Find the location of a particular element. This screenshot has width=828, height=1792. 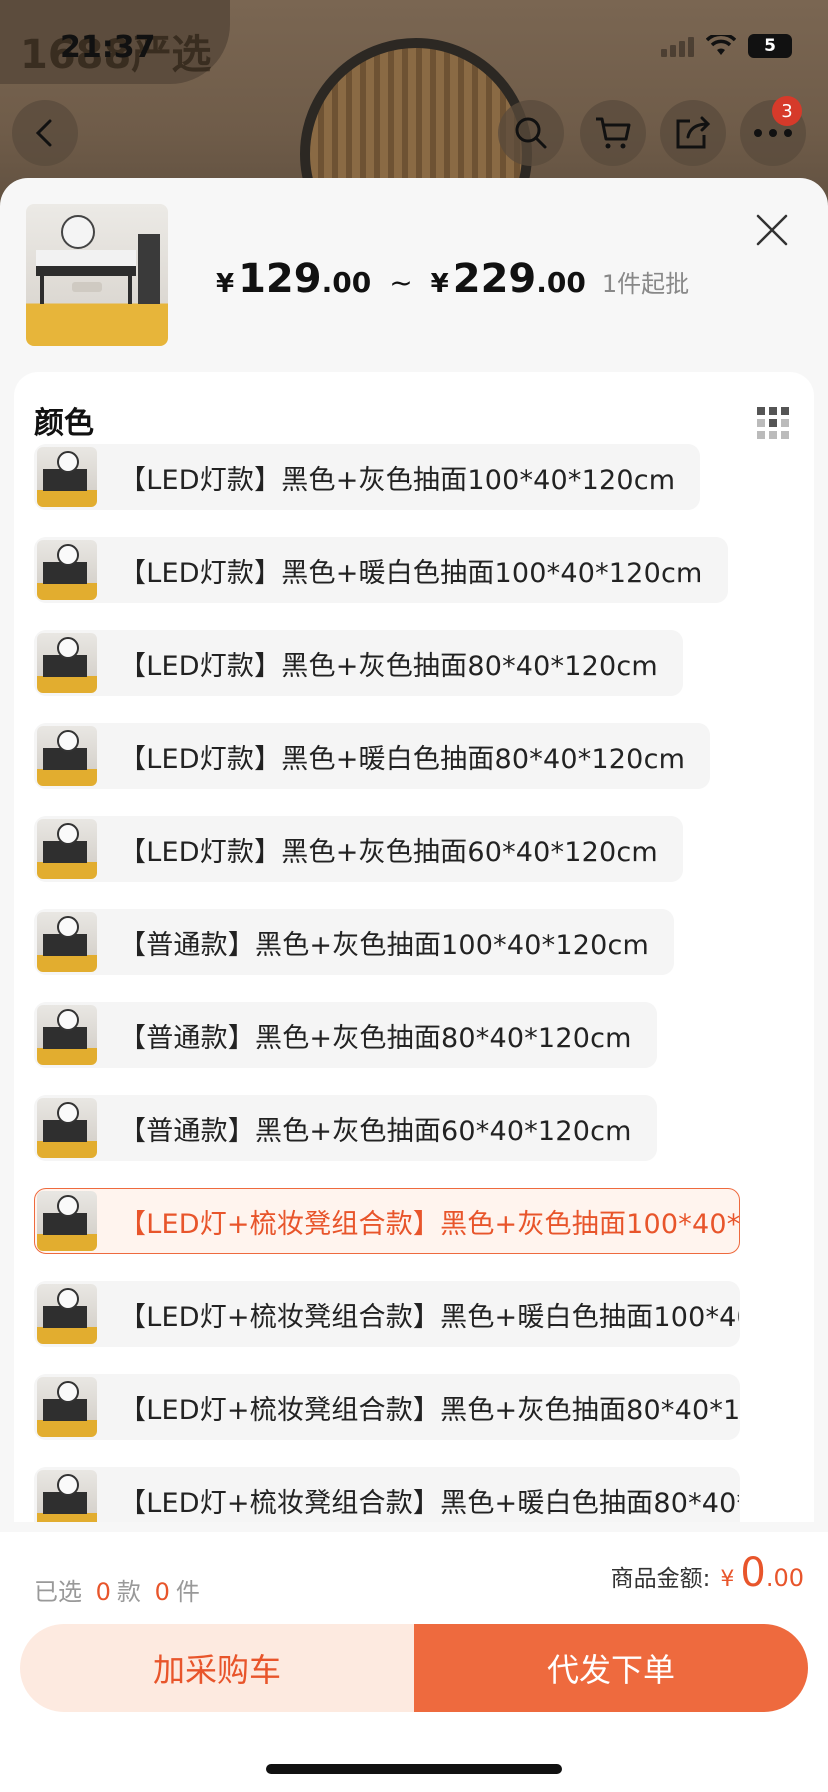

message-count-badge: 3 is located at coordinates (787, 111).